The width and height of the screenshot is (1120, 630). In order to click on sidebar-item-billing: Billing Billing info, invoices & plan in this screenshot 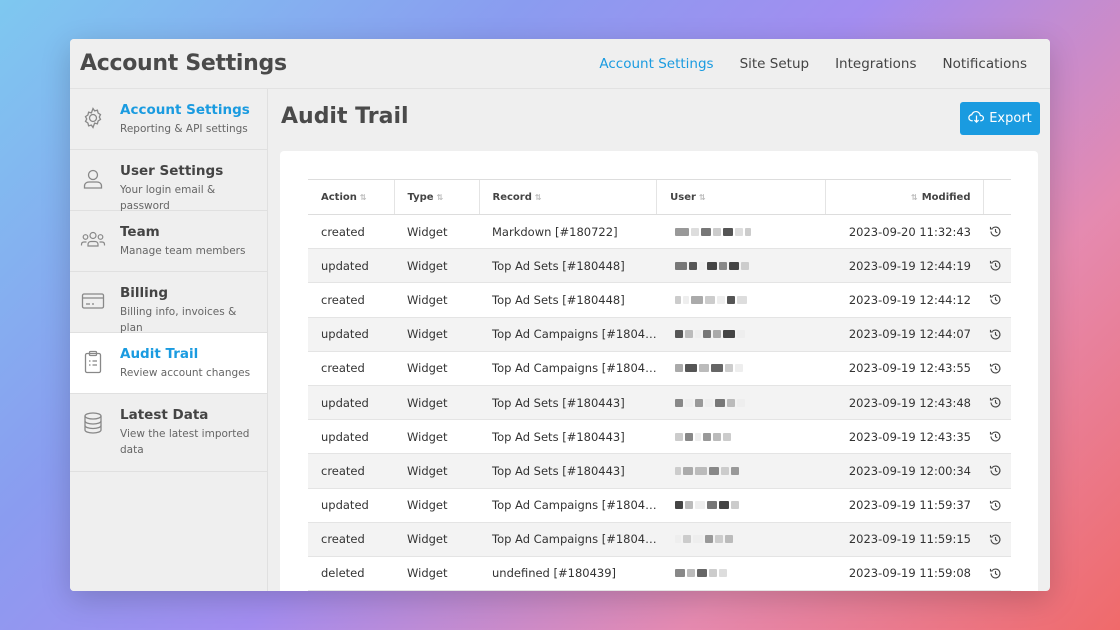, I will do `click(168, 303)`.